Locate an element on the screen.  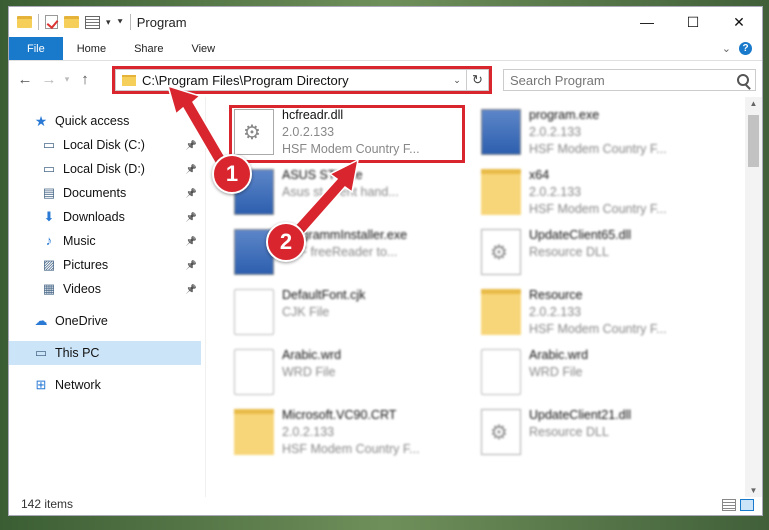
new-folder-icon is located at coordinates (71, 22).